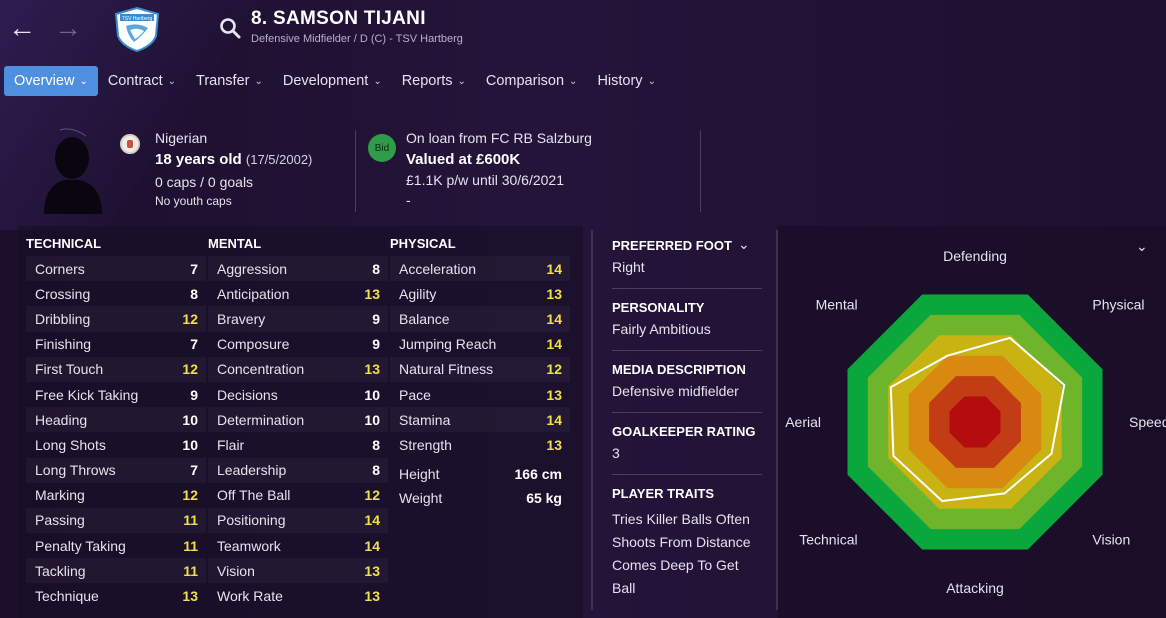 This screenshot has width=1166, height=618. I want to click on height-value: 166 cm, so click(538, 473).